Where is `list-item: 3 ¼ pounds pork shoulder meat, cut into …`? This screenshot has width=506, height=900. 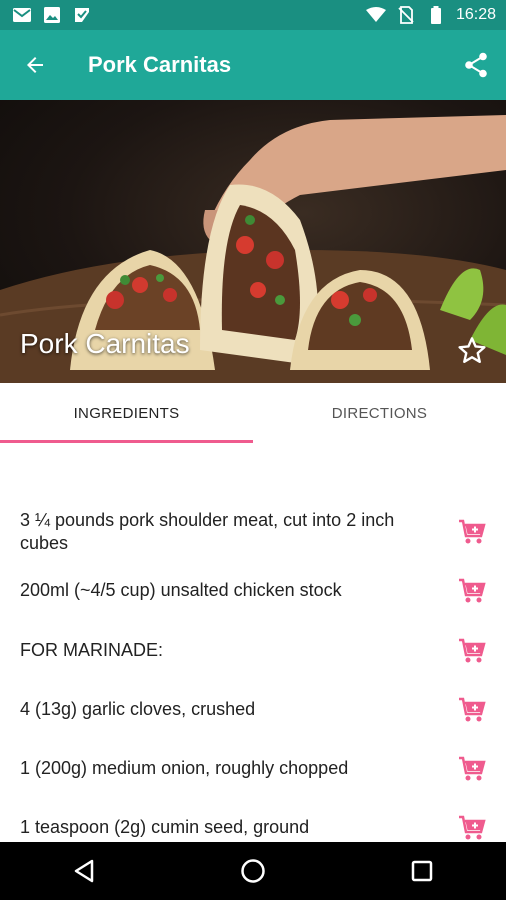
list-item: 3 ¼ pounds pork shoulder meat, cut into … is located at coordinates (253, 532).